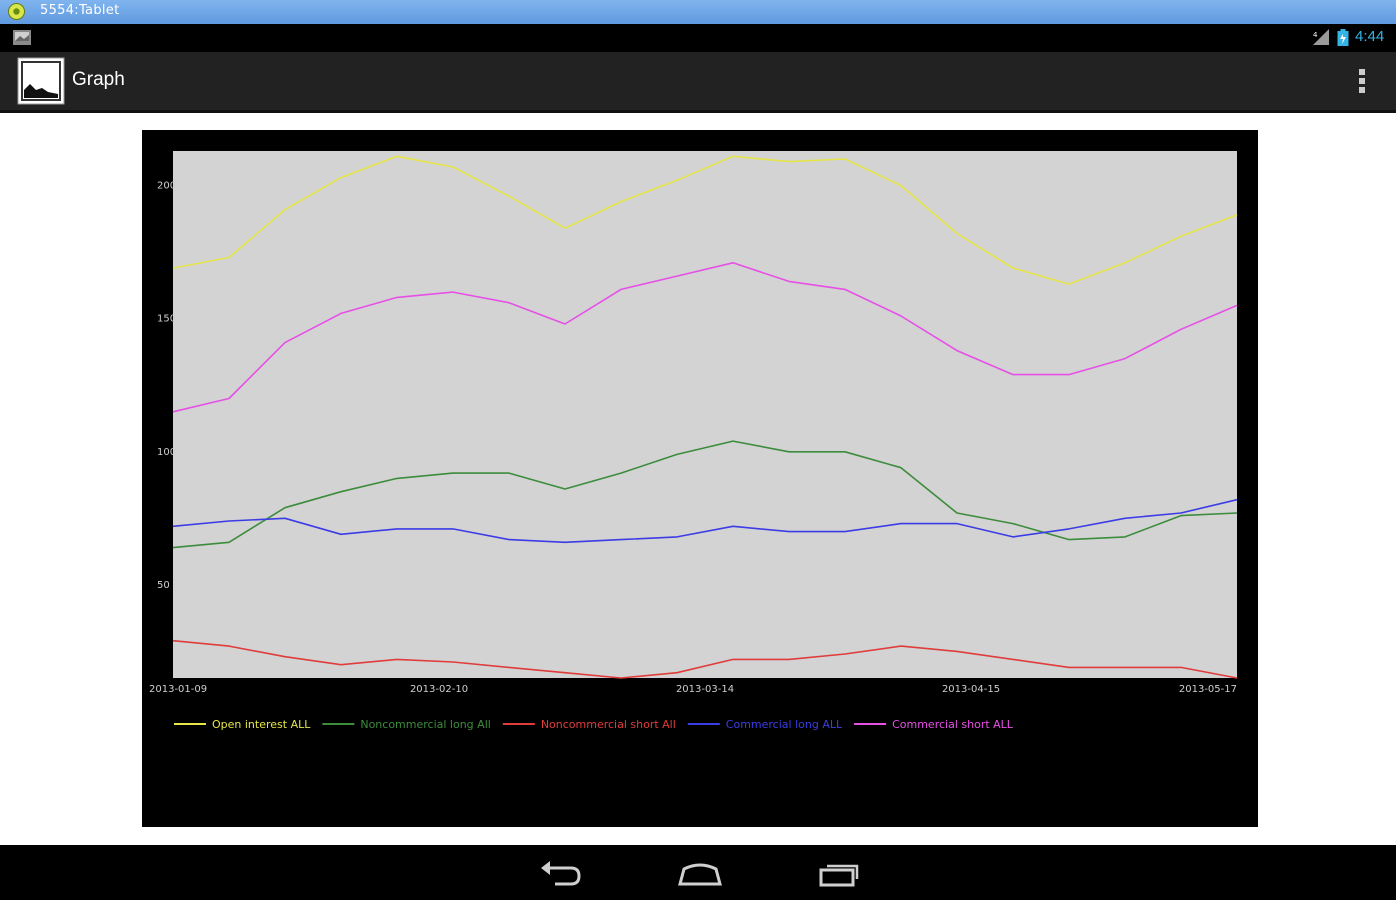 This screenshot has width=1396, height=900. I want to click on legend-label: Noncommercial long All, so click(425, 724).